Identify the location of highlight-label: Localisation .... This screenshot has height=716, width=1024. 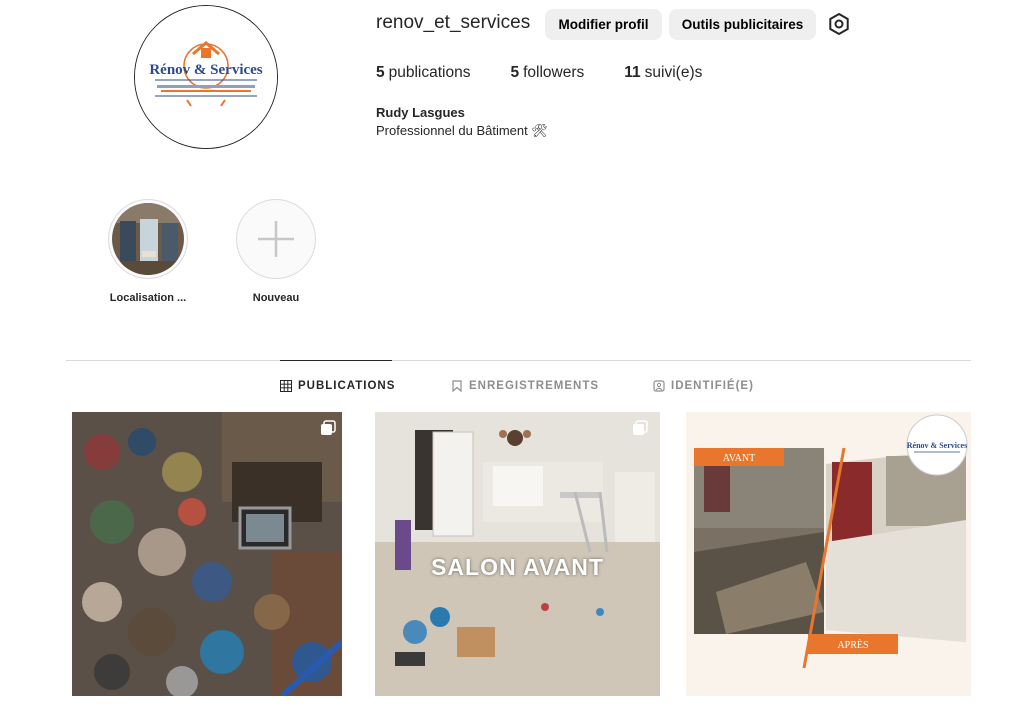
(148, 298).